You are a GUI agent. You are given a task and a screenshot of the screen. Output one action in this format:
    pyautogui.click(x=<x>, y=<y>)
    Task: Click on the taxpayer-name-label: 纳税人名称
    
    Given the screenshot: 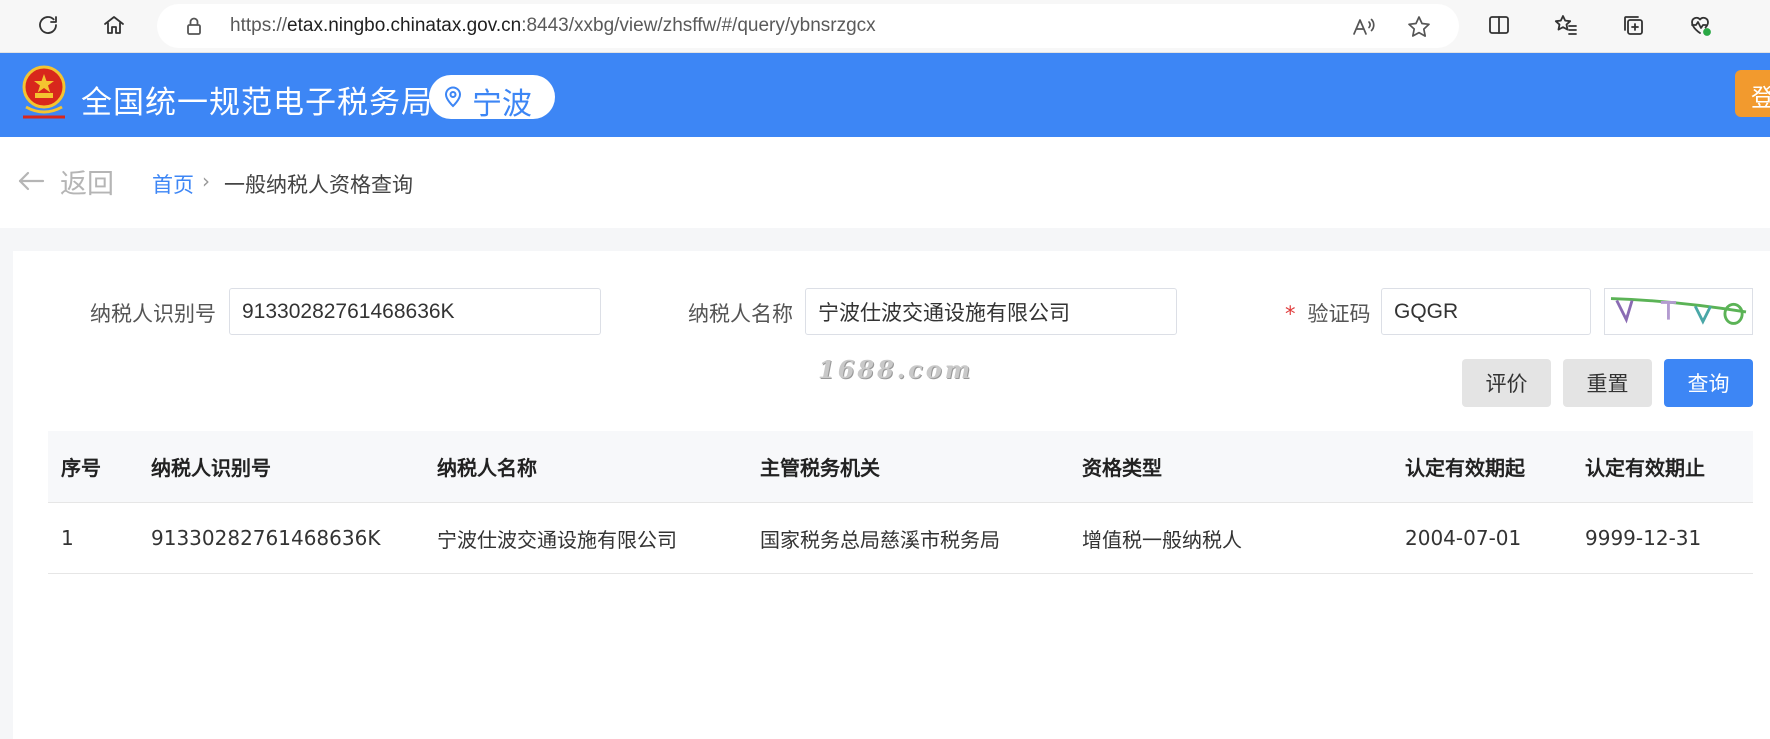 What is the action you would take?
    pyautogui.click(x=740, y=314)
    